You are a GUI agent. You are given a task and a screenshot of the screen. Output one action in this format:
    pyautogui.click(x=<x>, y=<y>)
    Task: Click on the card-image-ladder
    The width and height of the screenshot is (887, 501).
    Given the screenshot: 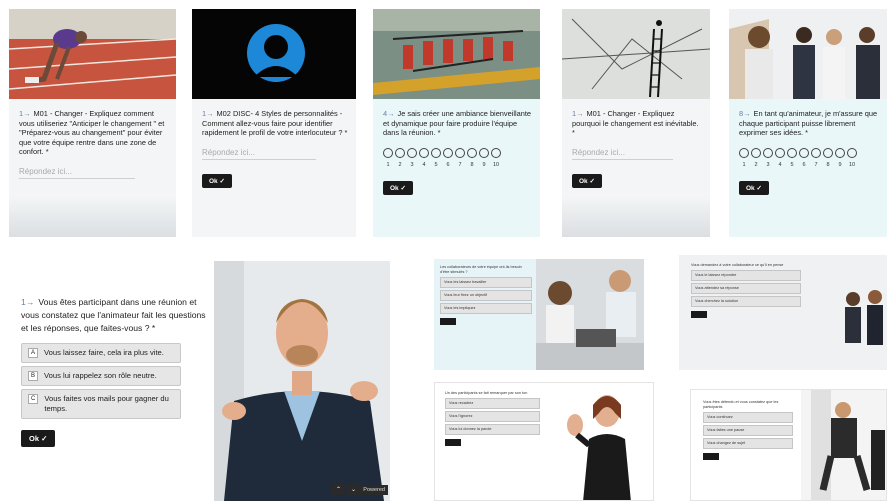 What is the action you would take?
    pyautogui.click(x=636, y=54)
    